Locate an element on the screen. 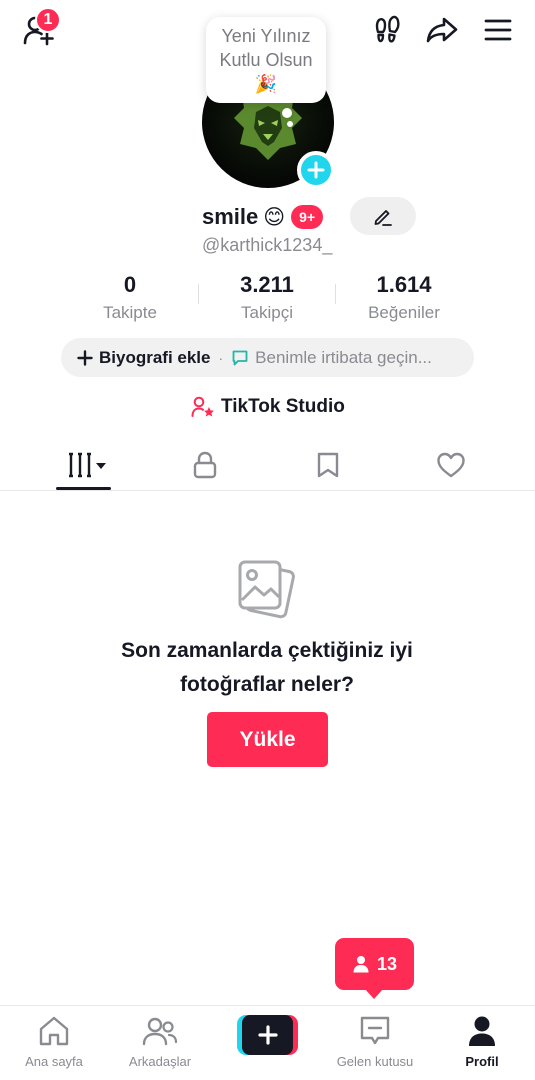 The height and width of the screenshot is (1080, 535). tab-private is located at coordinates (205, 465).